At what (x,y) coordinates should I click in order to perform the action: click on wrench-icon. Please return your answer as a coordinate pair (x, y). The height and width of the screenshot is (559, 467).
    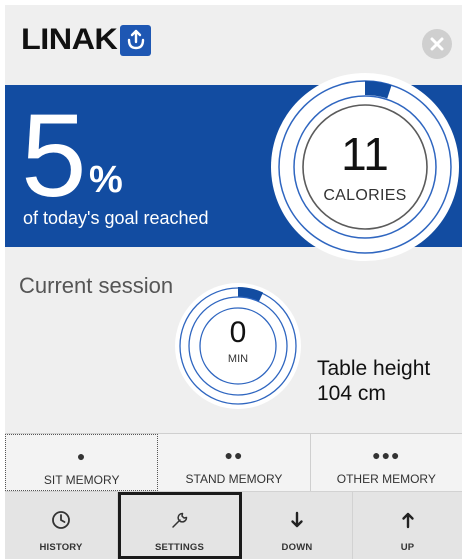
    Looking at the image, I should click on (180, 520).